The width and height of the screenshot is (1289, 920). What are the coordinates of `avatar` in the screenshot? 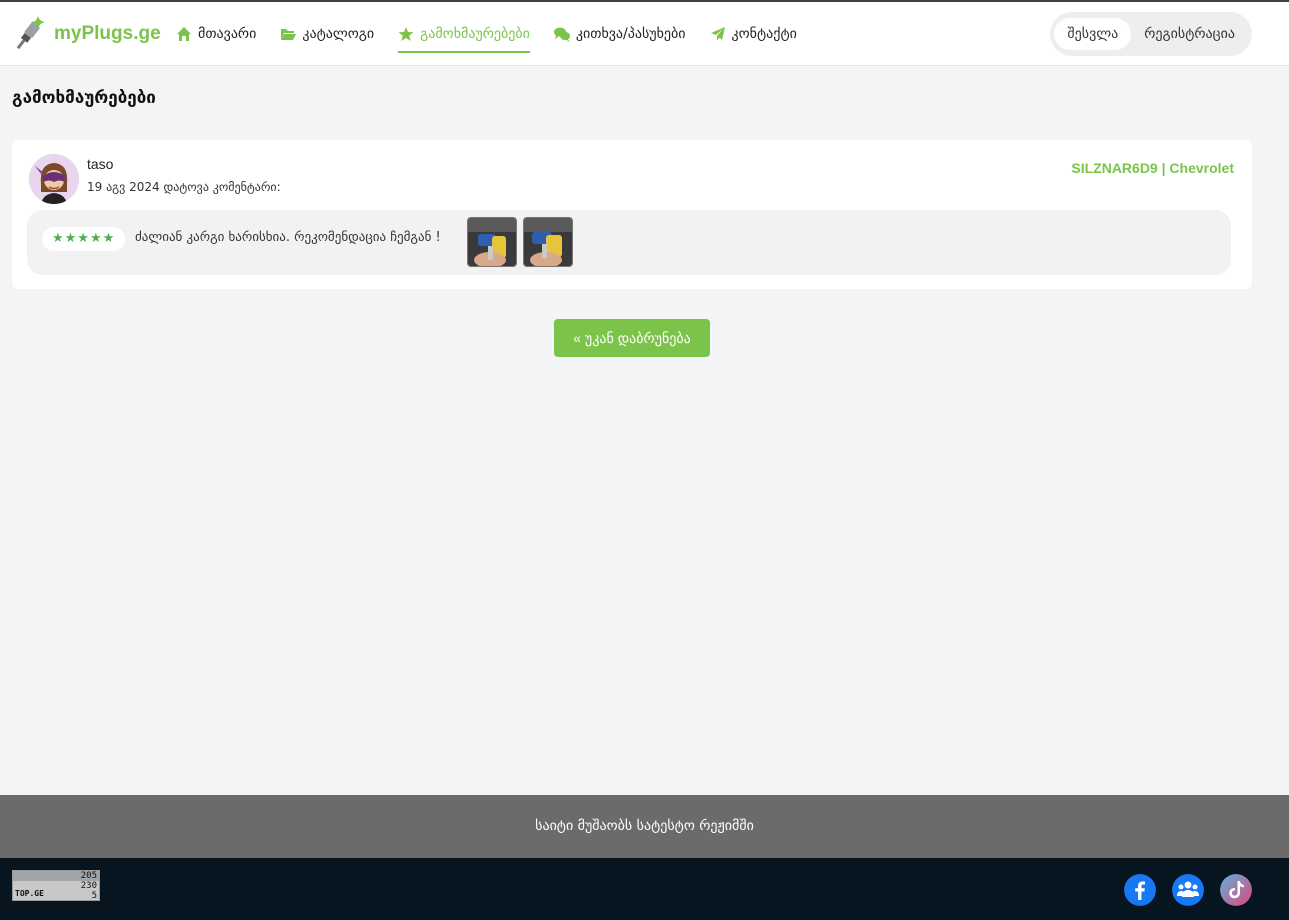 It's located at (54, 179).